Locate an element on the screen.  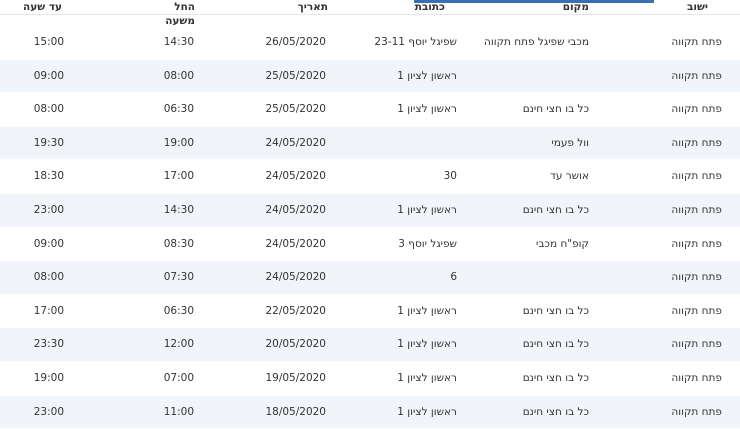
header-to-time: עד שעה is located at coordinates (41, 7).